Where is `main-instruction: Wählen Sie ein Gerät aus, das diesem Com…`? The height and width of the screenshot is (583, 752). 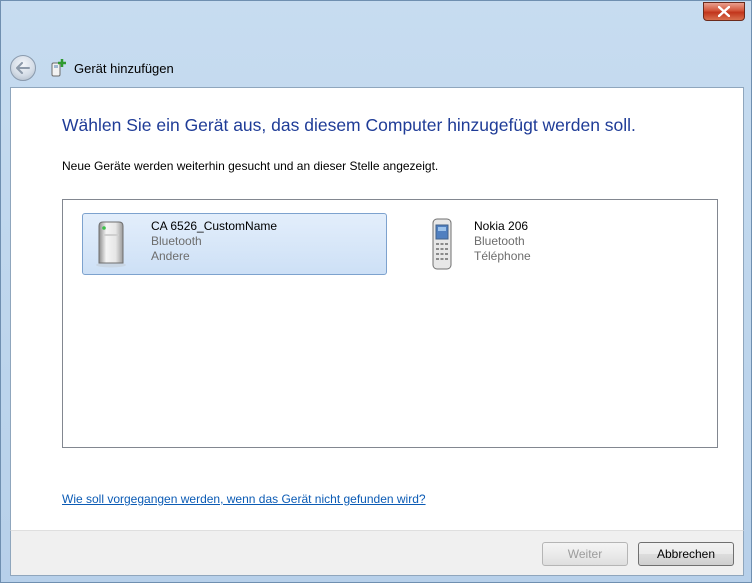 main-instruction: Wählen Sie ein Gerät aus, das diesem Com… is located at coordinates (349, 125).